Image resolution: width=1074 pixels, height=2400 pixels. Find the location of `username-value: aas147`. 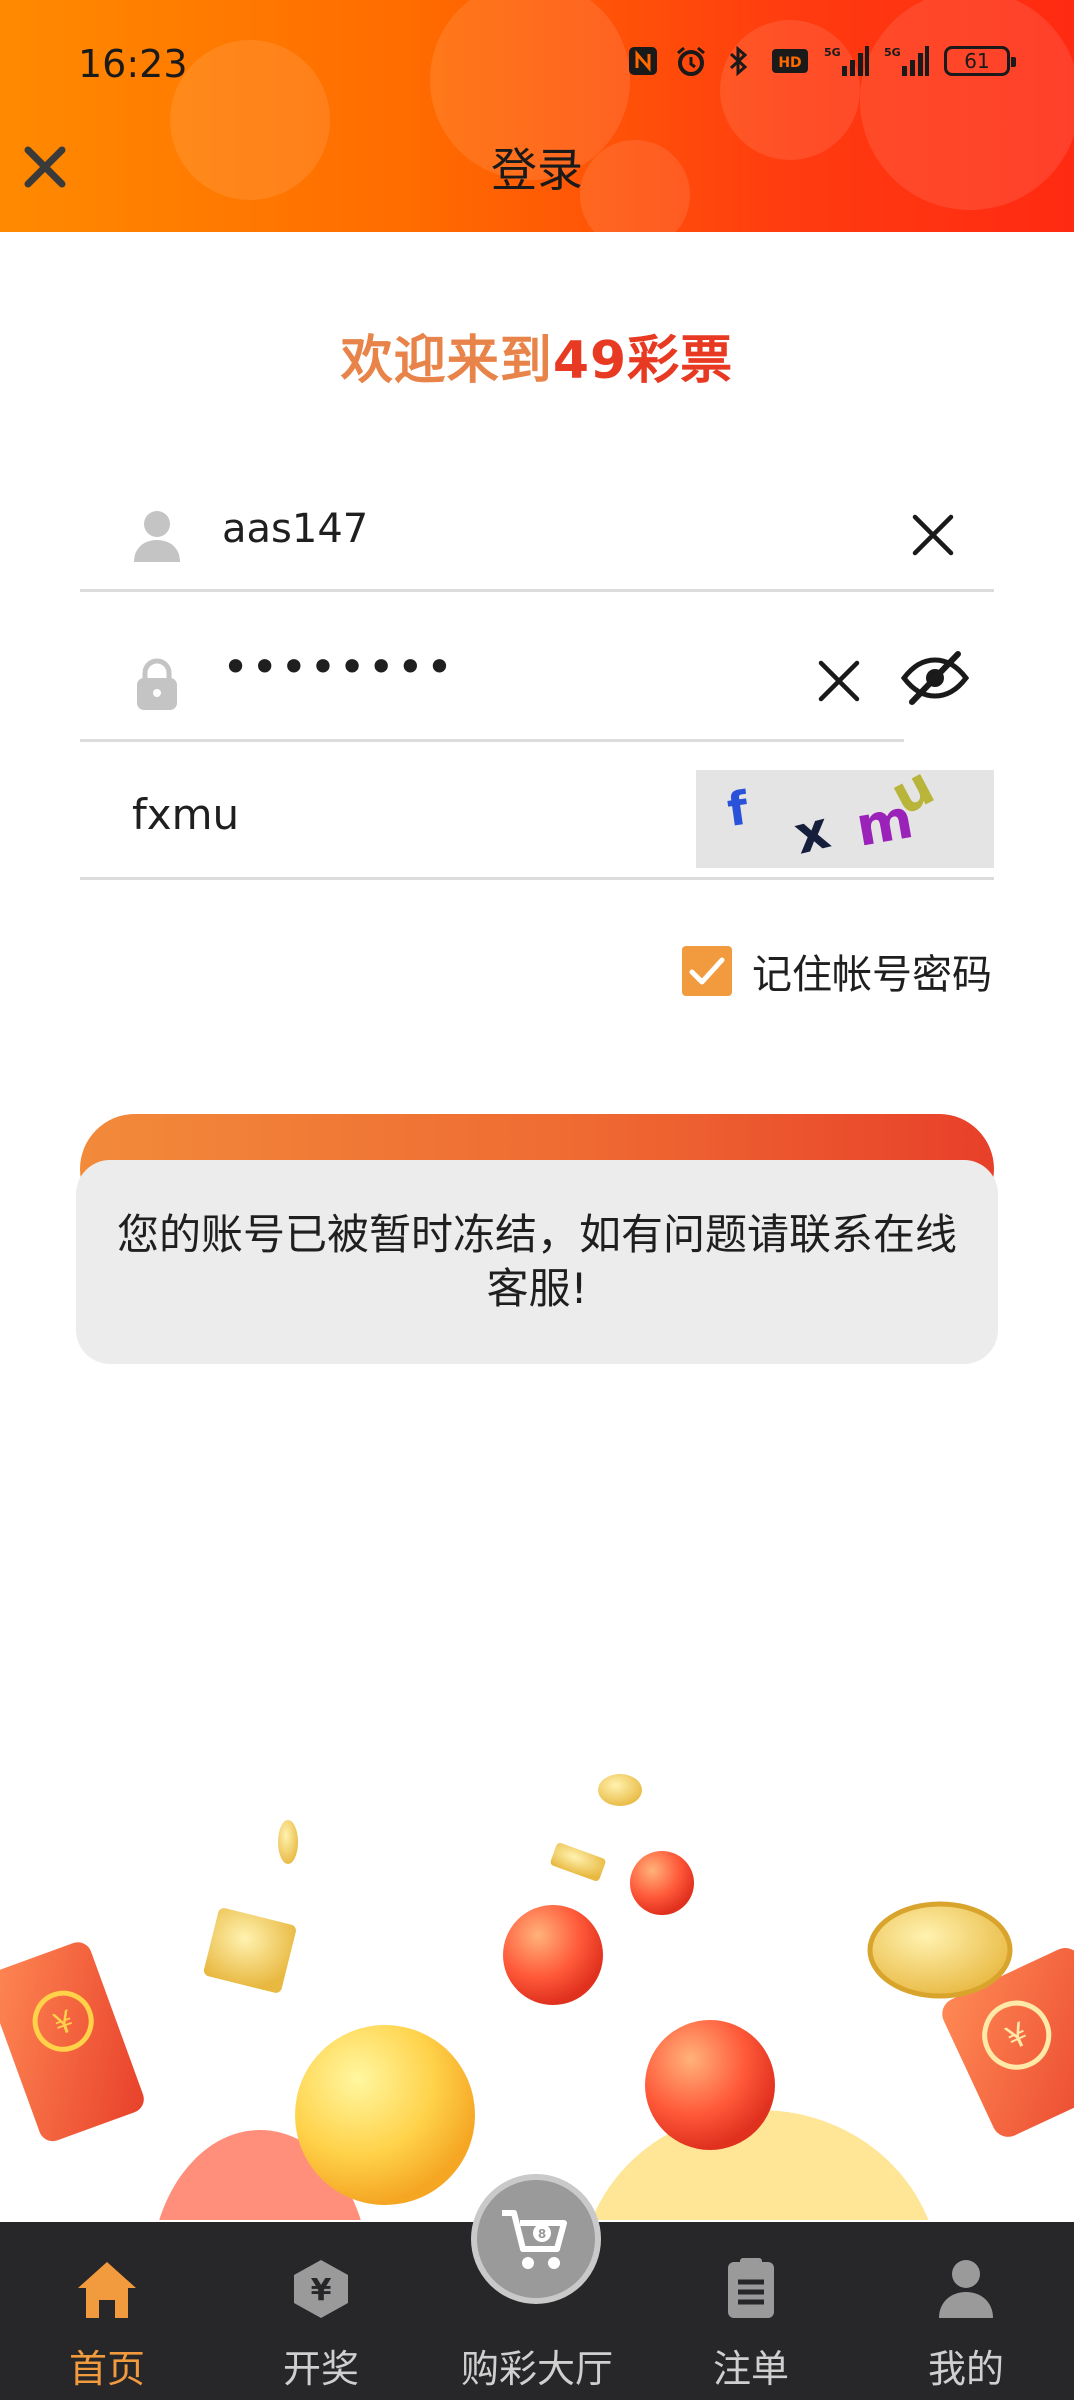

username-value: aas147 is located at coordinates (295, 529).